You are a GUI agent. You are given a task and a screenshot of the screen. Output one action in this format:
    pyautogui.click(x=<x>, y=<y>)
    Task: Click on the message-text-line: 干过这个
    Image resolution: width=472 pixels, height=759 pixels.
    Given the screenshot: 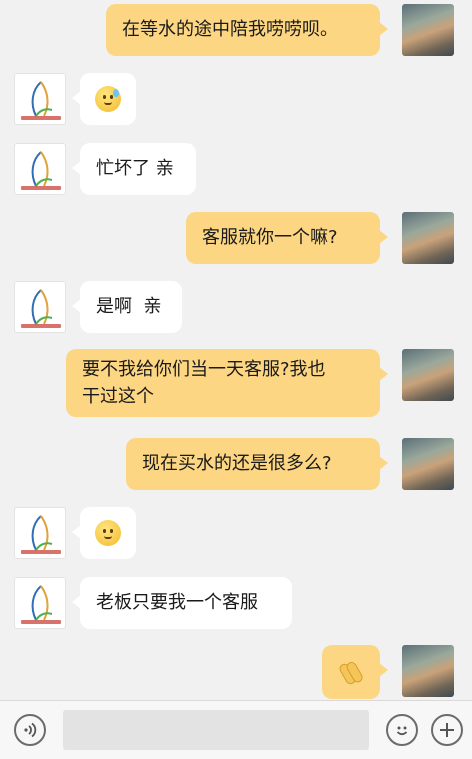 What is the action you would take?
    pyautogui.click(x=118, y=396)
    